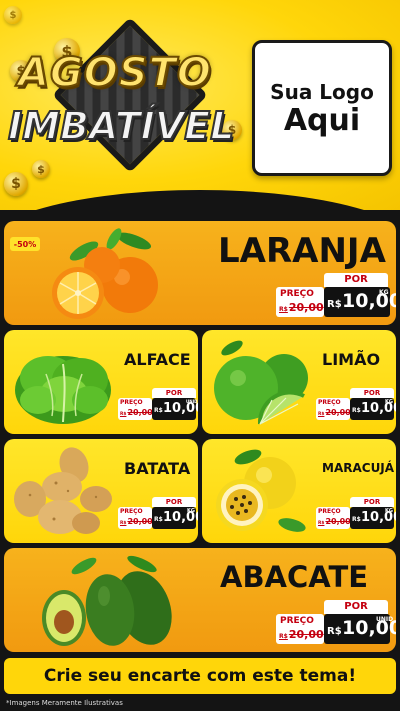  I want to click on logo-text-line1: Sua Logo, so click(322, 91).